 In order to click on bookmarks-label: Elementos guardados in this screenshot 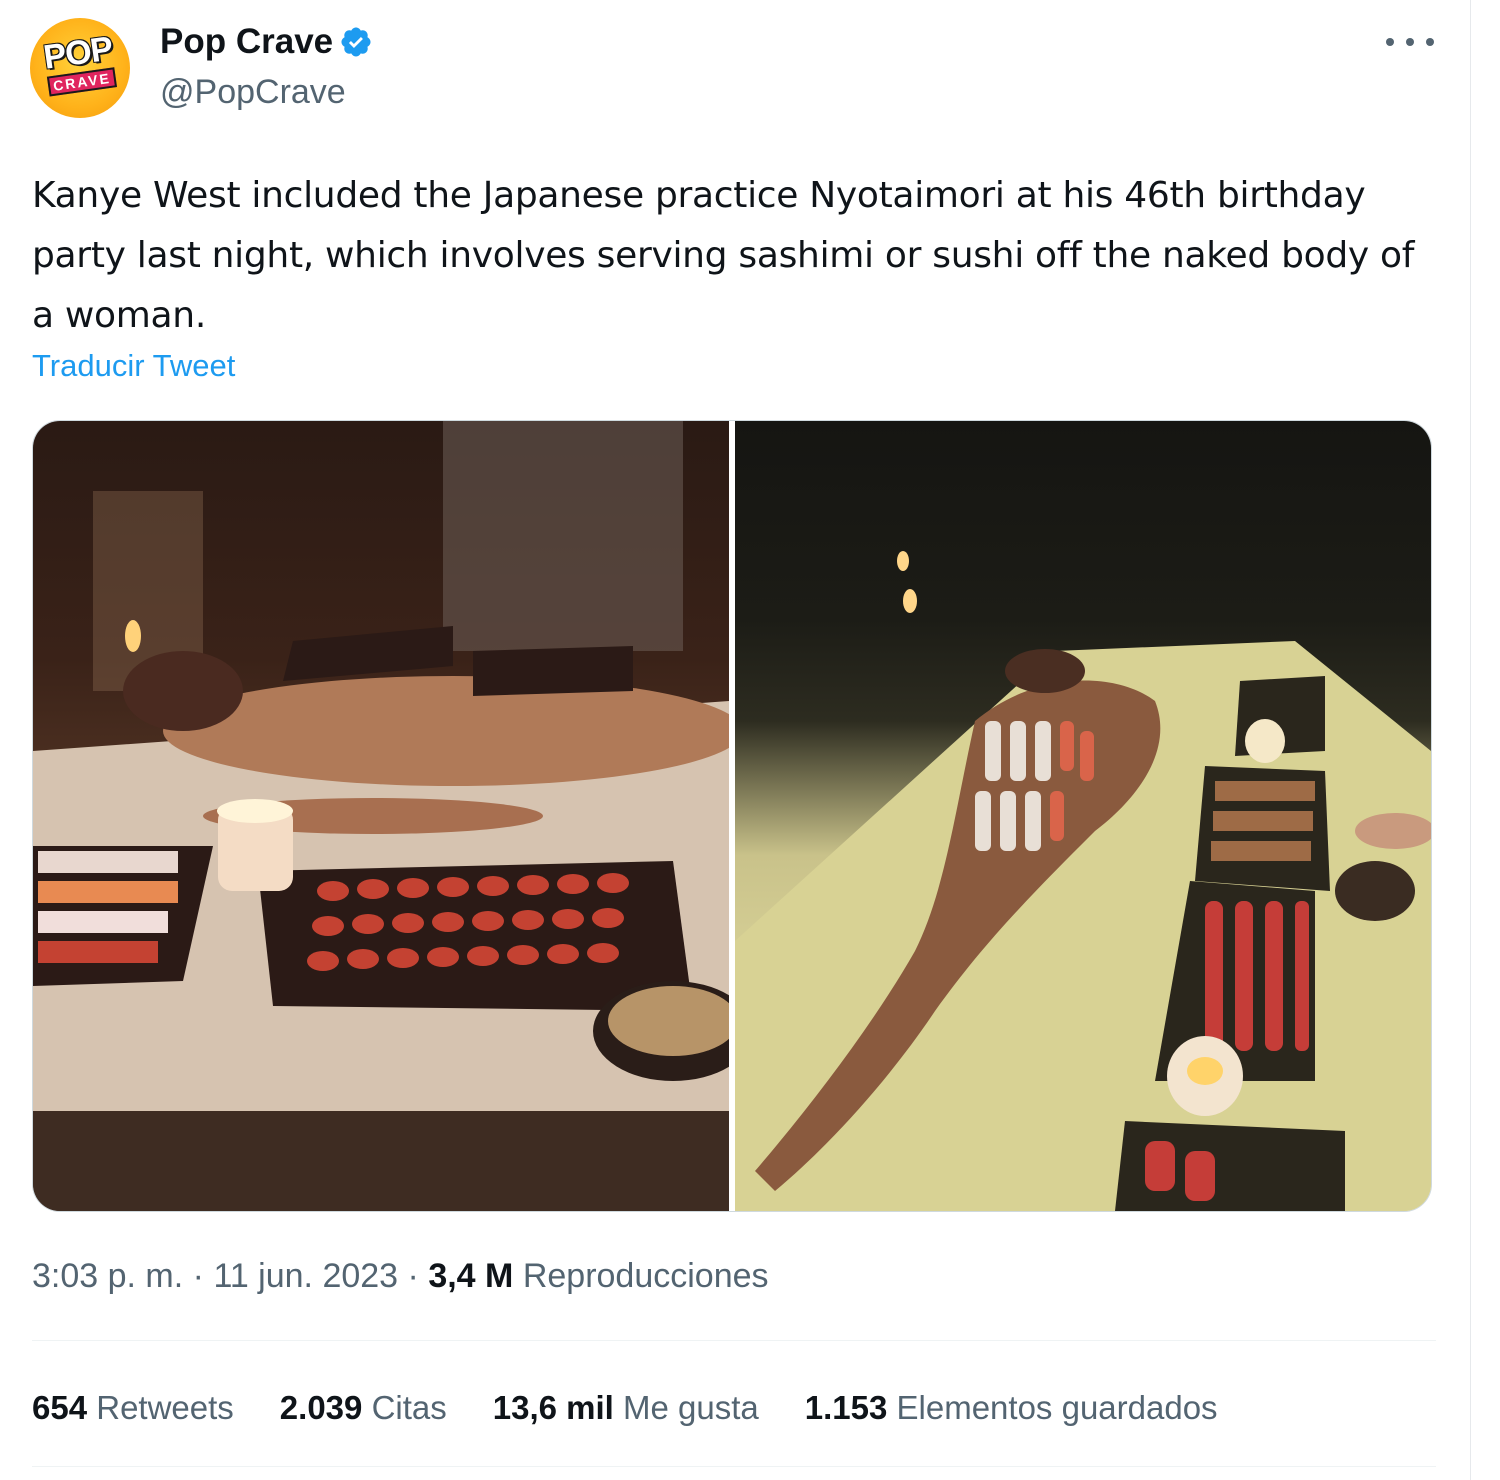, I will do `click(1057, 1407)`.